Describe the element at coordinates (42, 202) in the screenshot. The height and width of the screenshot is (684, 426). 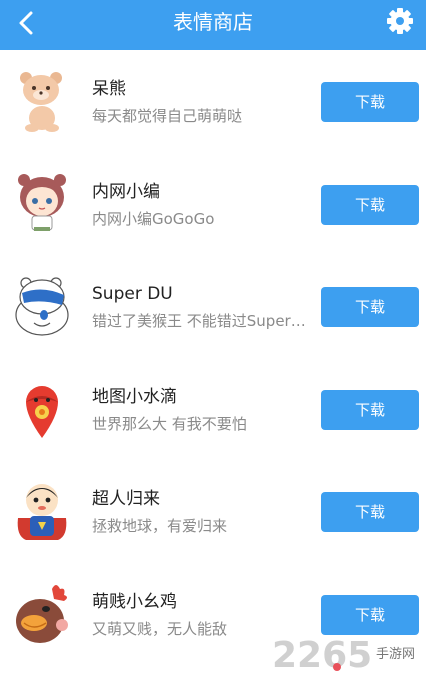
I see `girl-sticker-icon` at that location.